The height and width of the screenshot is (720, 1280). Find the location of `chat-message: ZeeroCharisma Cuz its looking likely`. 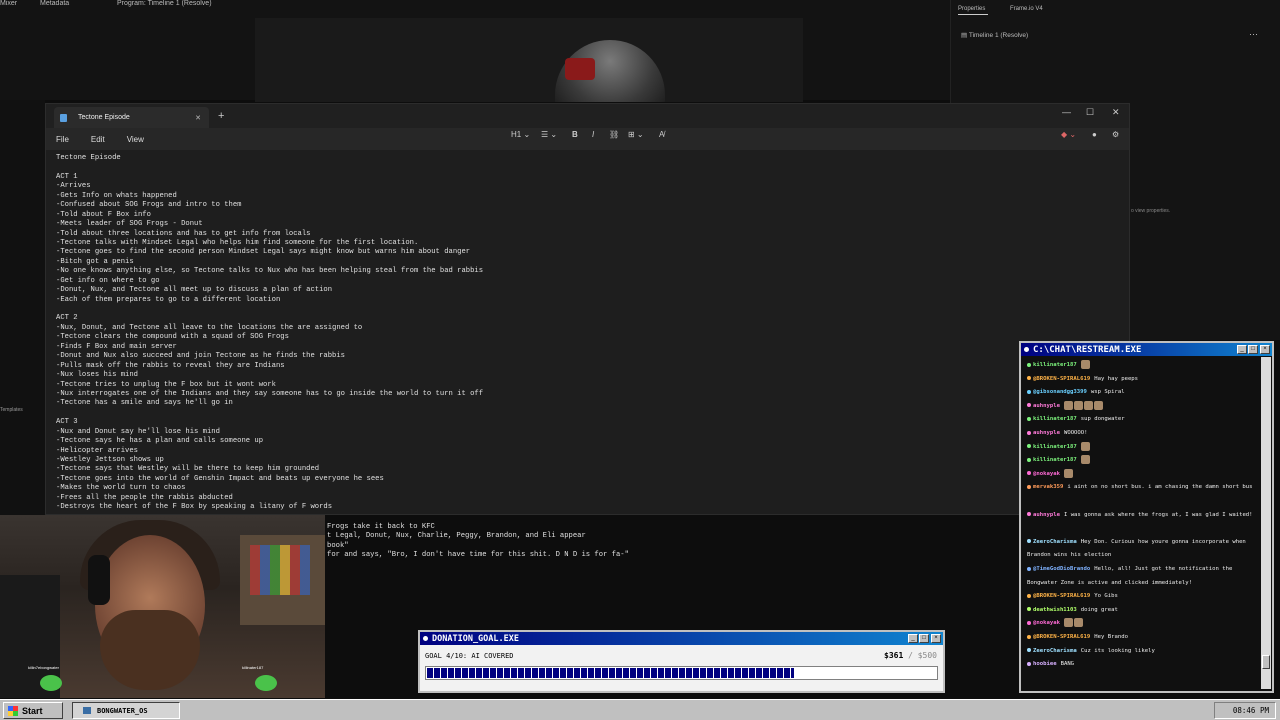

chat-message: ZeeroCharisma Cuz its looking likely is located at coordinates (1091, 652).